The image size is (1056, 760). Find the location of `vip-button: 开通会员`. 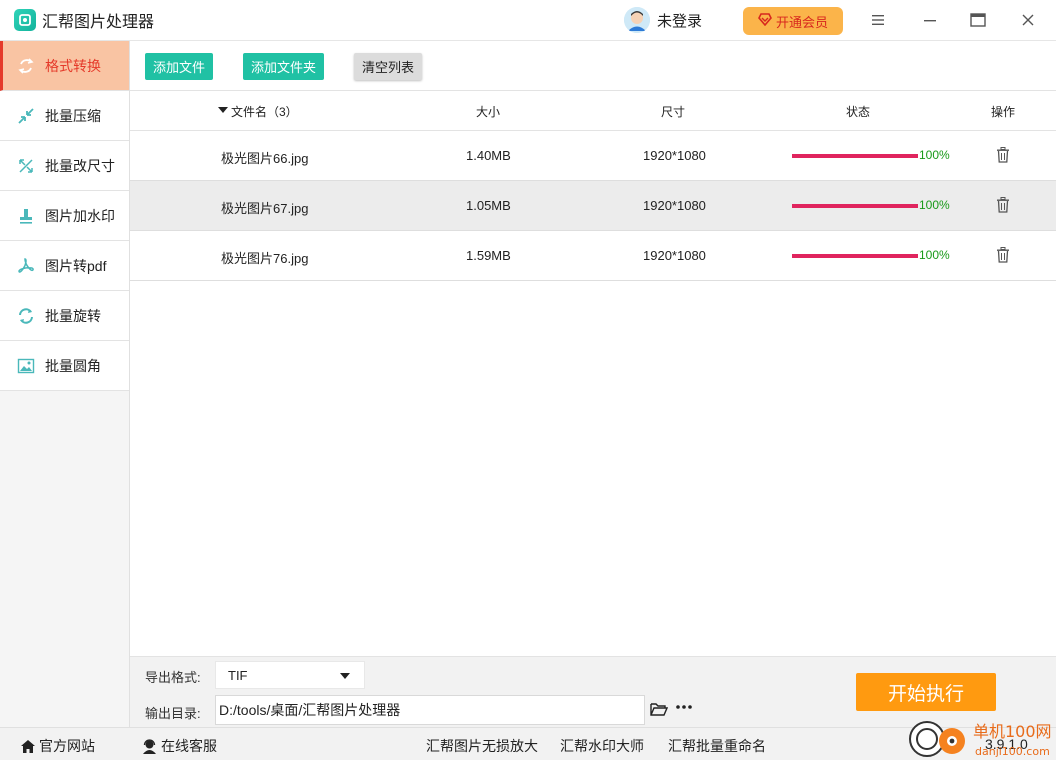

vip-button: 开通会员 is located at coordinates (793, 21).